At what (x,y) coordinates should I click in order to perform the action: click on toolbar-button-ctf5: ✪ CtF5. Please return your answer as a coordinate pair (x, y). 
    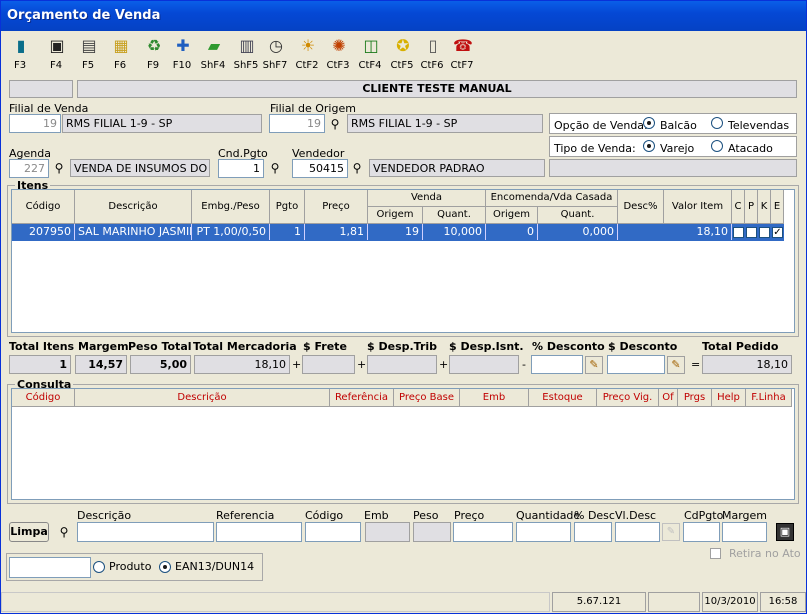
    Looking at the image, I should click on (402, 53).